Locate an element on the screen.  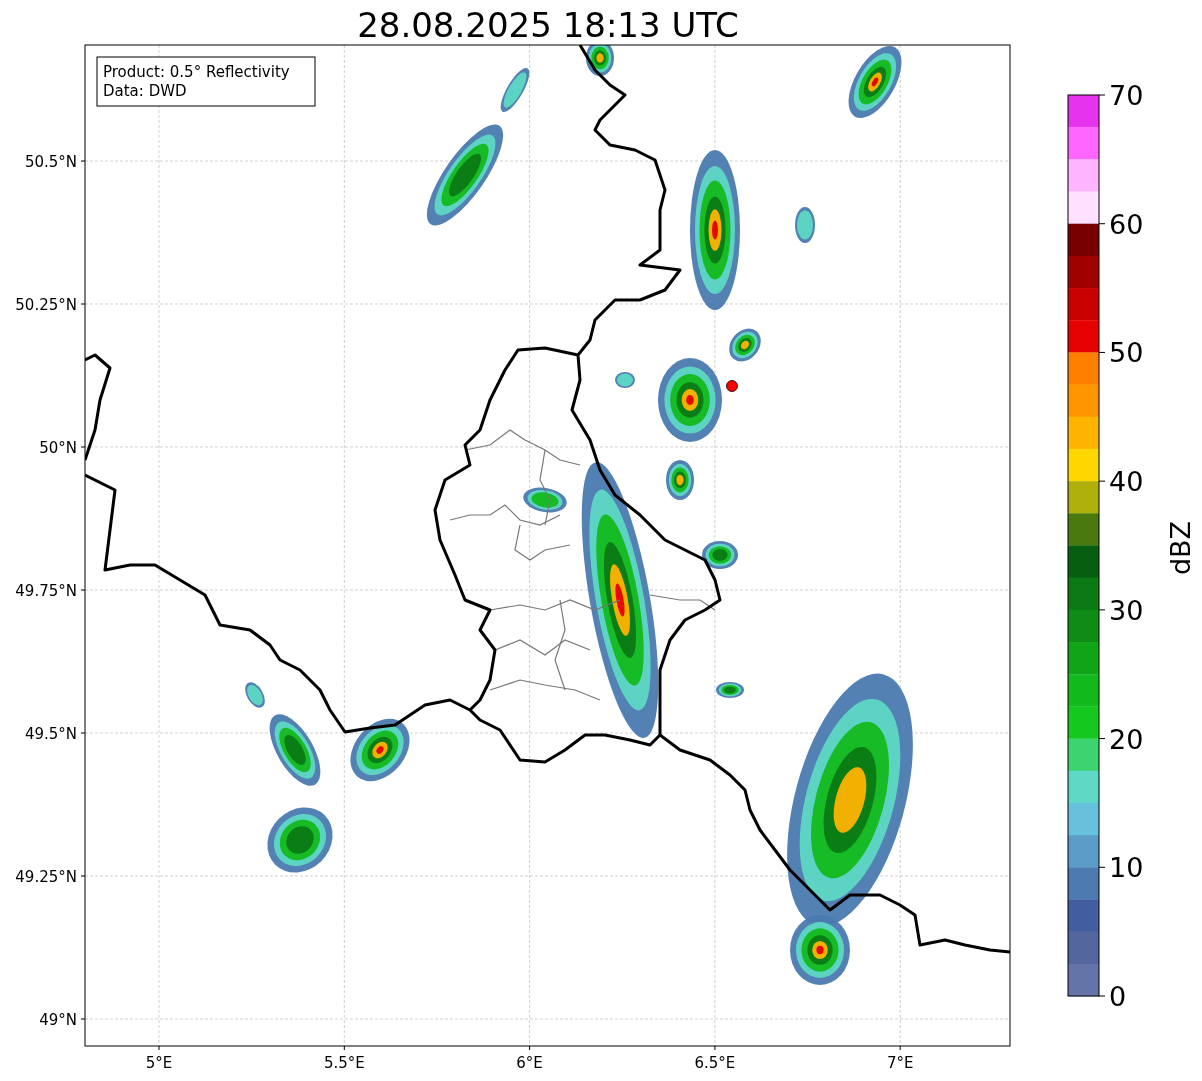
colorbar-tick-label: 60 is located at coordinates (1126, 224).